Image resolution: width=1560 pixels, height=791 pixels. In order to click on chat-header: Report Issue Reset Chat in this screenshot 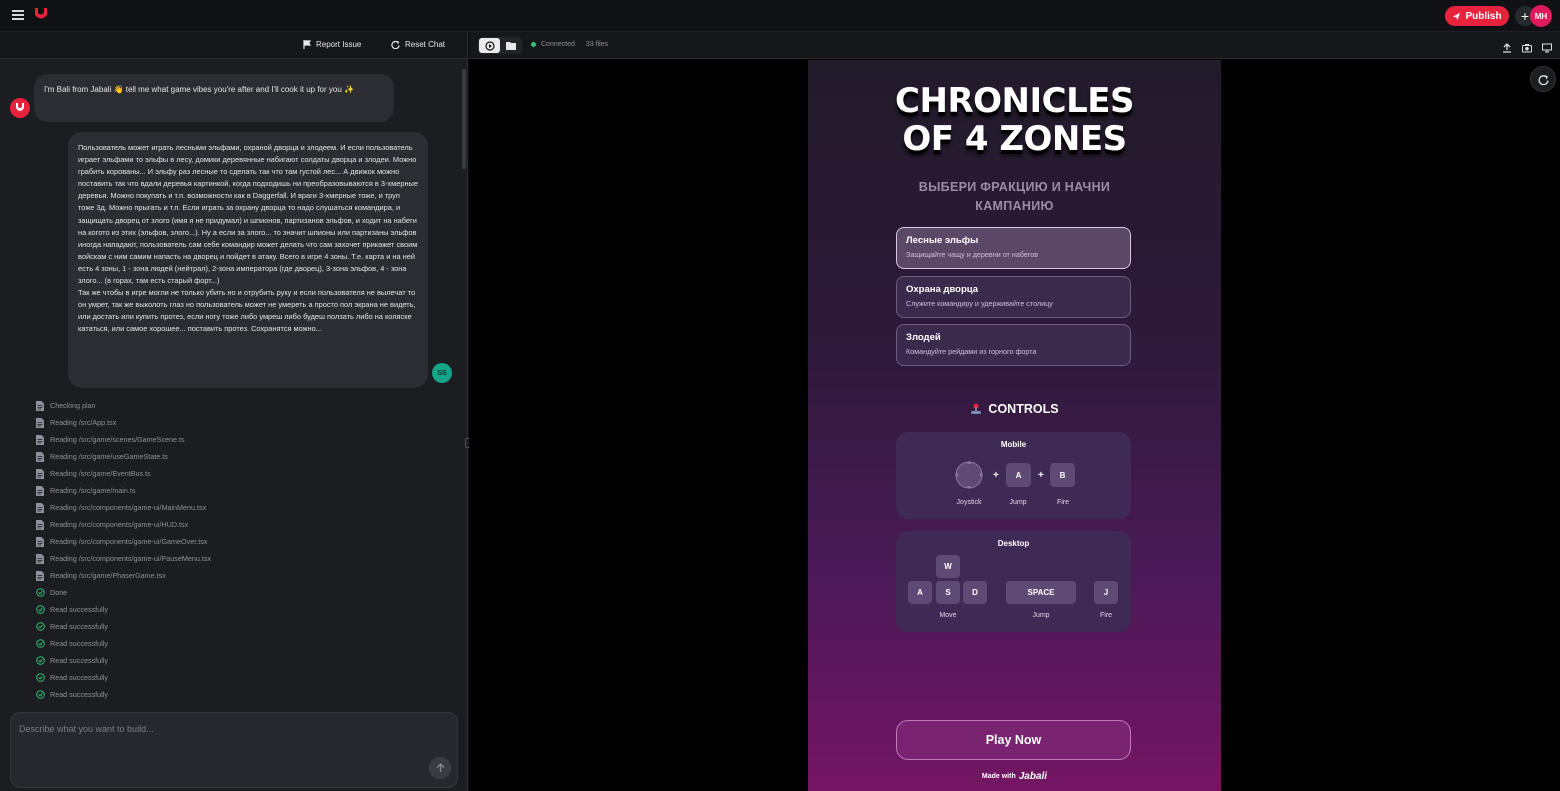, I will do `click(233, 45)`.